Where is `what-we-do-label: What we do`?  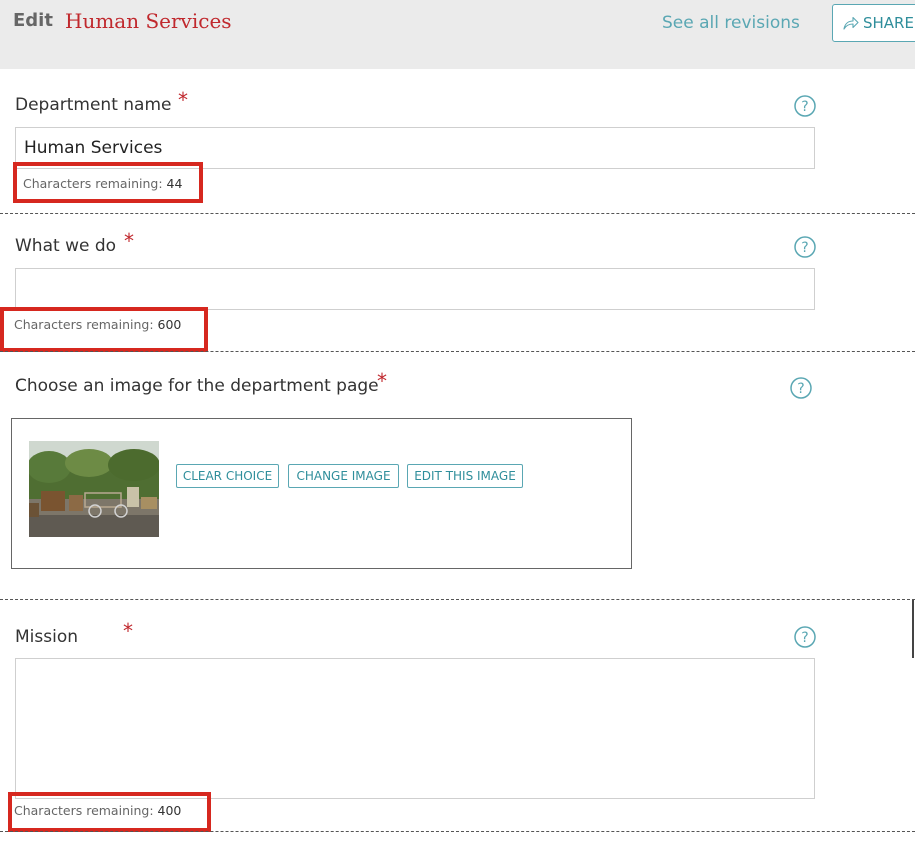
what-we-do-label: What we do is located at coordinates (66, 246).